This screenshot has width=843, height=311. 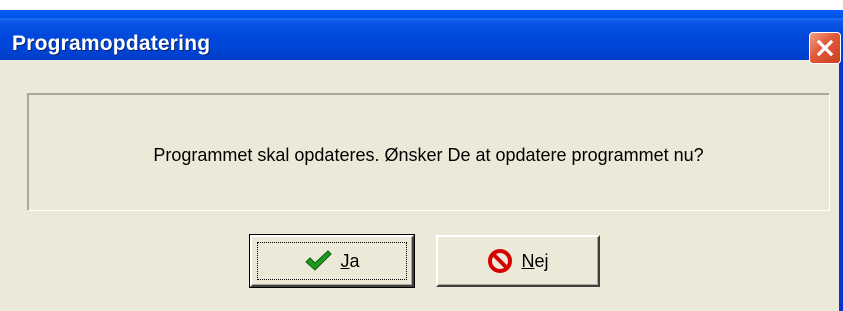 What do you see at coordinates (500, 261) in the screenshot?
I see `prohibited-icon` at bounding box center [500, 261].